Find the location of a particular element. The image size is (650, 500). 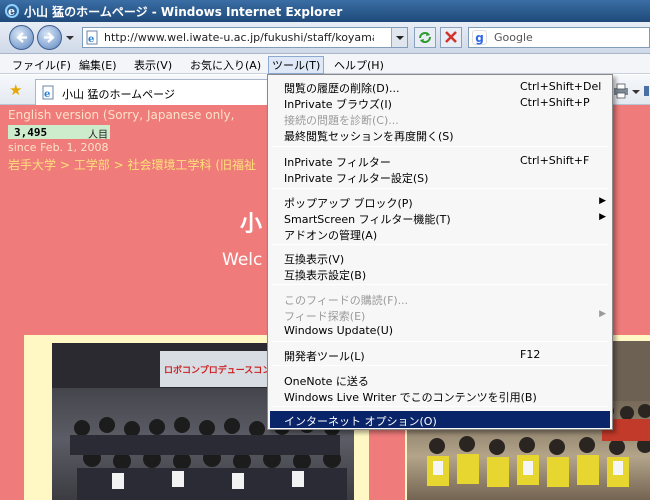

menu-item-reopen-session: 最終閲覧セッションを再度開く(S) is located at coordinates (440, 134).